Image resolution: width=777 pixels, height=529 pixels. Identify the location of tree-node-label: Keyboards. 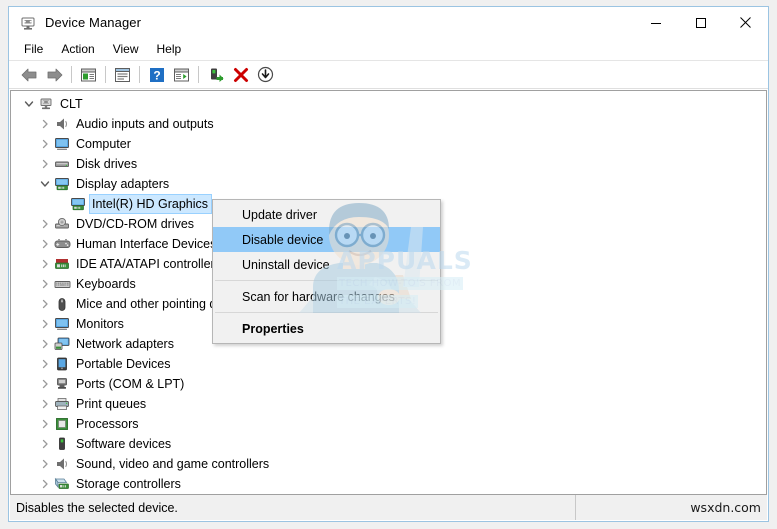
(106, 284).